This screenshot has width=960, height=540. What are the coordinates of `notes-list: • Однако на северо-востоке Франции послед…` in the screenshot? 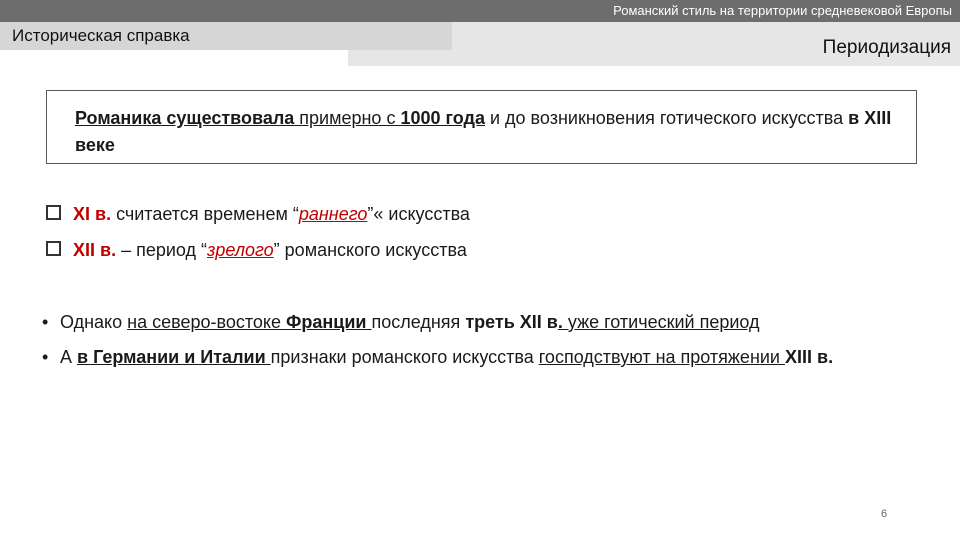 It's located at (482, 344).